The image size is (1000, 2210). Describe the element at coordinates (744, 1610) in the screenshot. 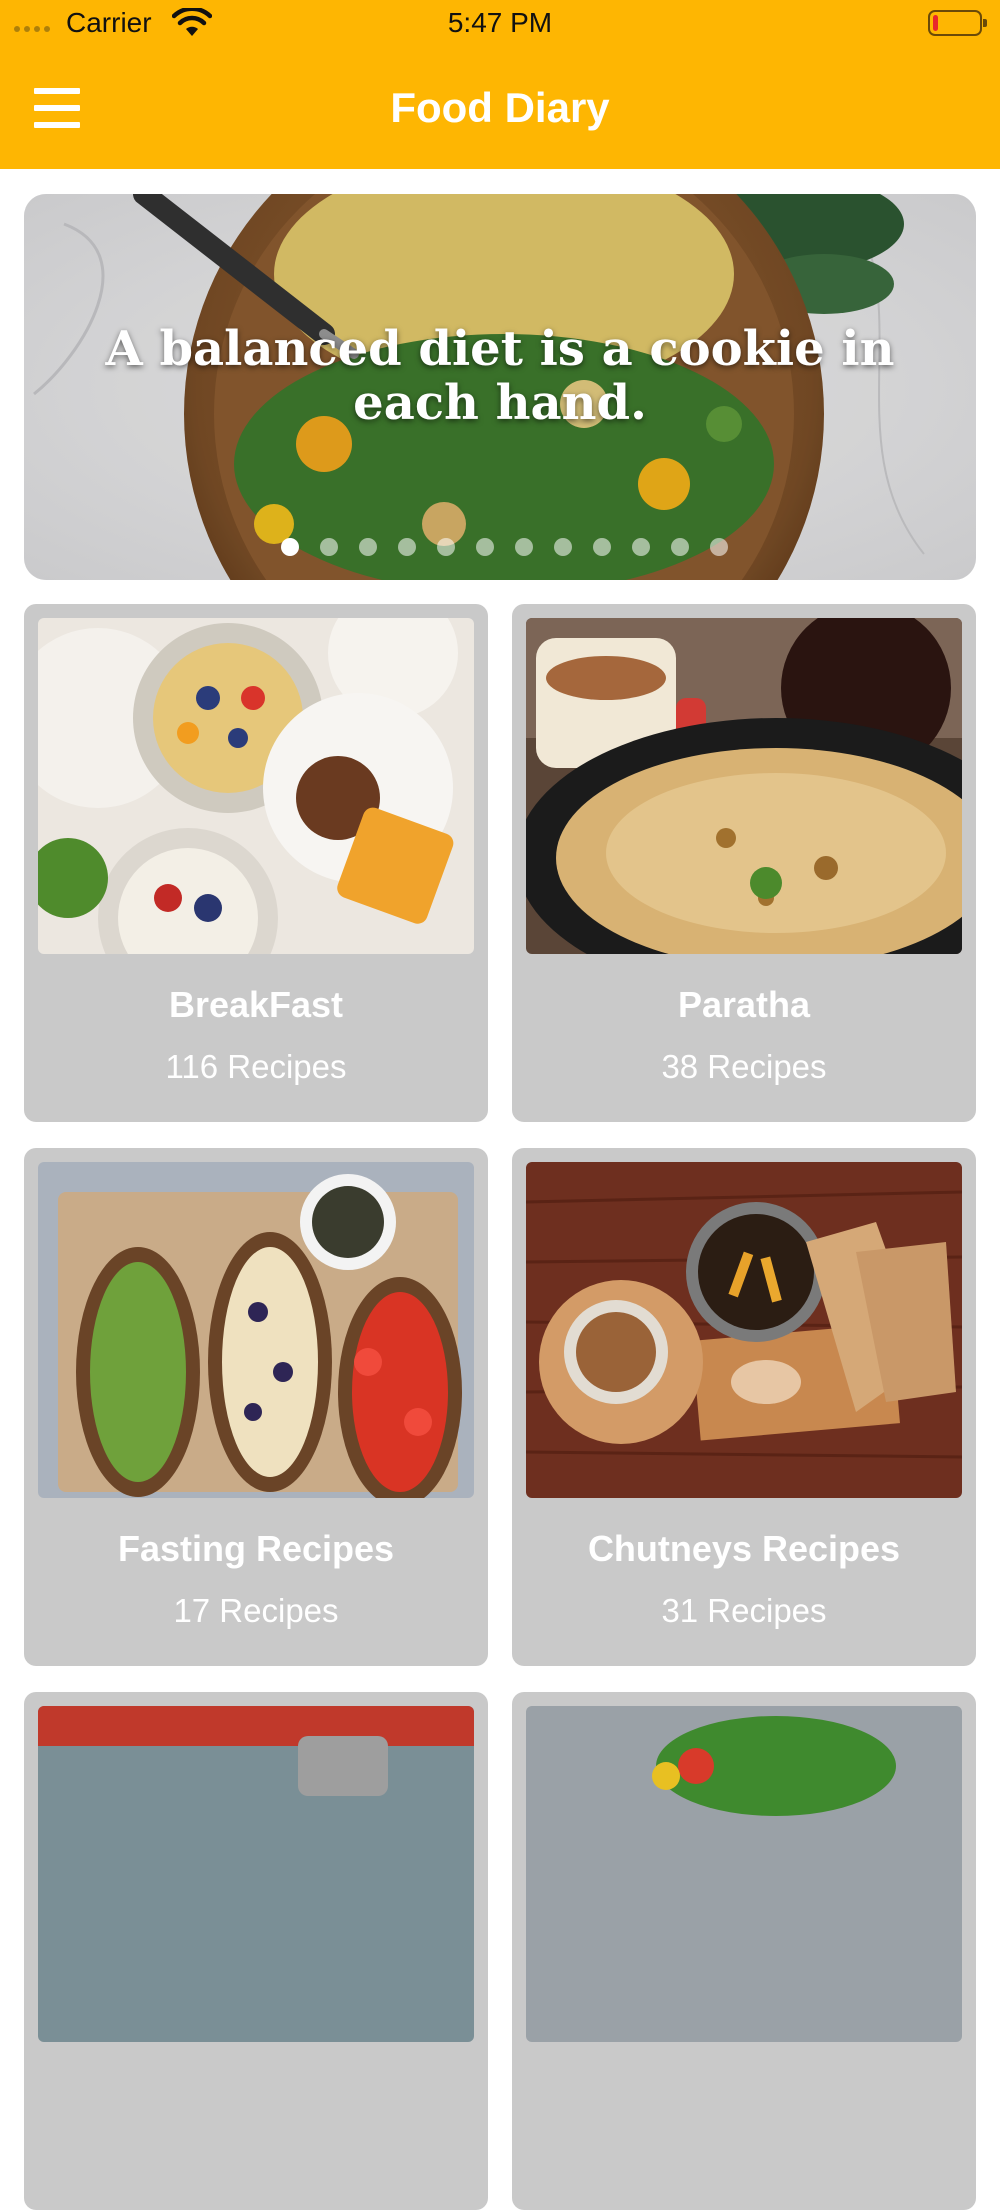

I see `category-recipe-count: 31 Recipes` at that location.